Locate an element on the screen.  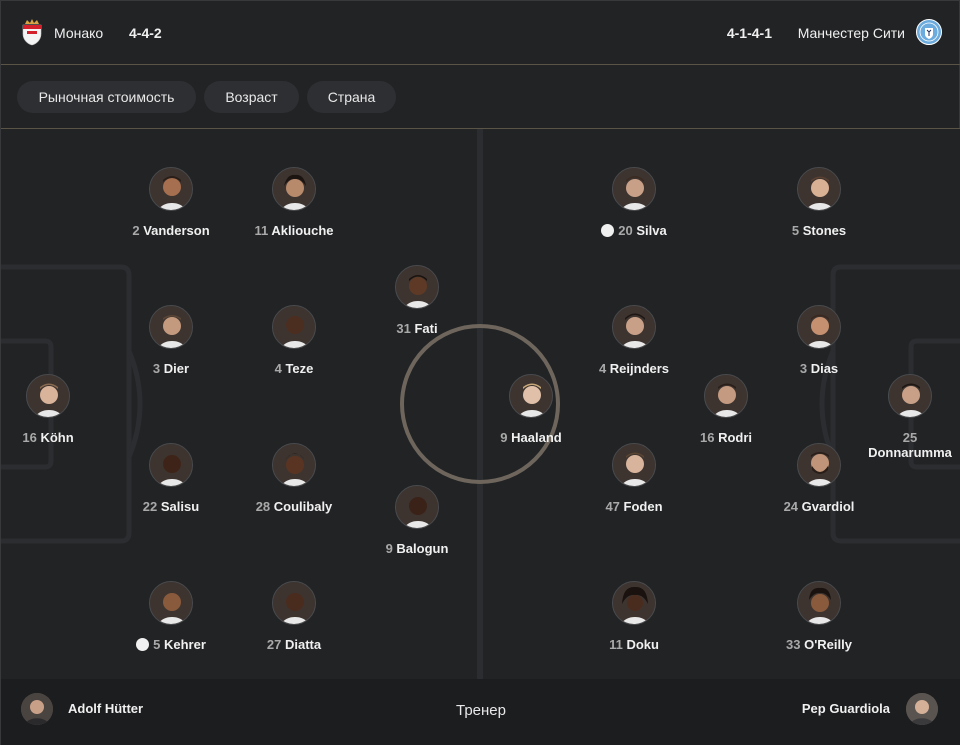
filter-age-chip: Возраст is located at coordinates (251, 97).